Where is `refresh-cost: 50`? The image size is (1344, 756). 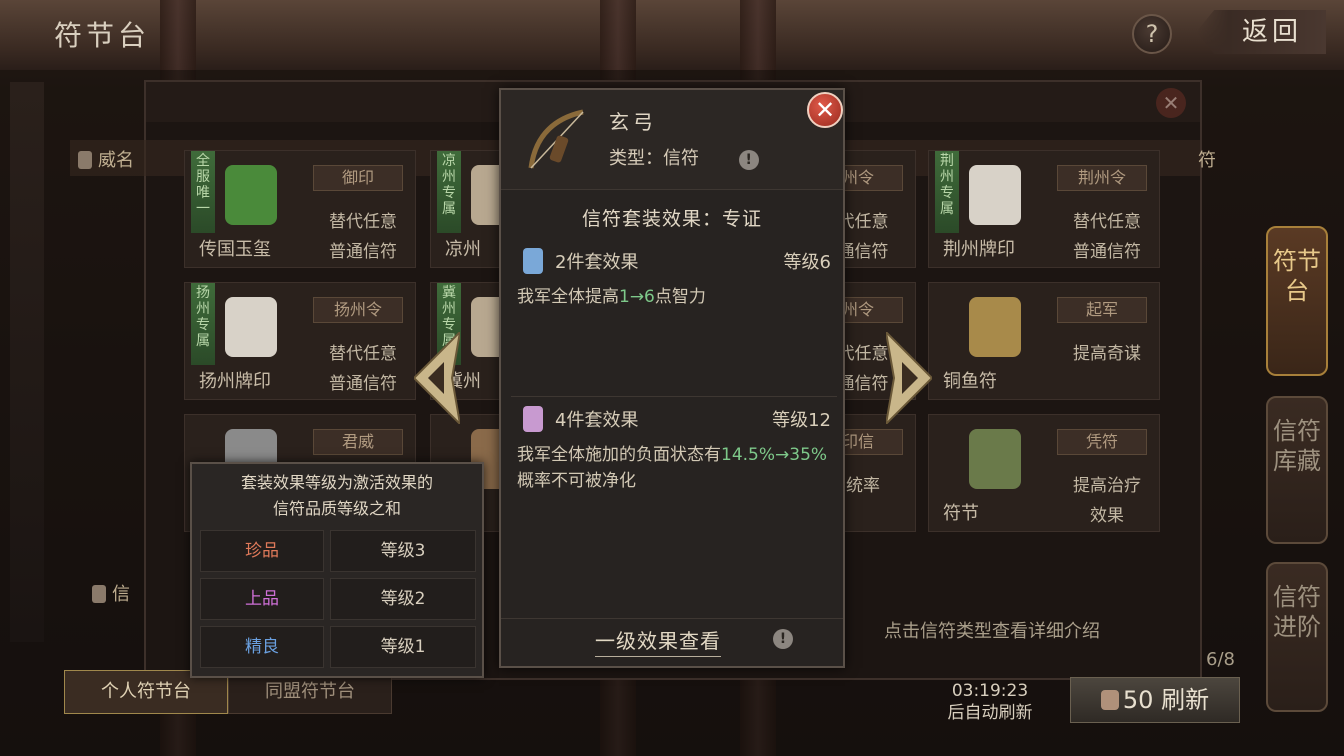
refresh-cost: 50 is located at coordinates (1138, 700).